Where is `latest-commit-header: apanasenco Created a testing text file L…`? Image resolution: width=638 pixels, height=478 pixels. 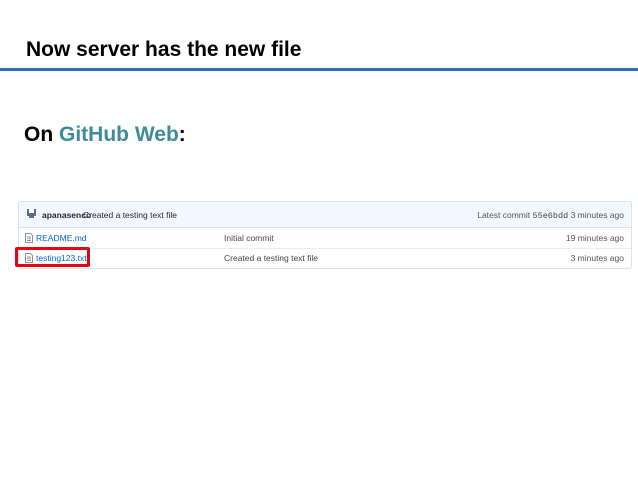
latest-commit-header: apanasenco Created a testing text file L… is located at coordinates (325, 215).